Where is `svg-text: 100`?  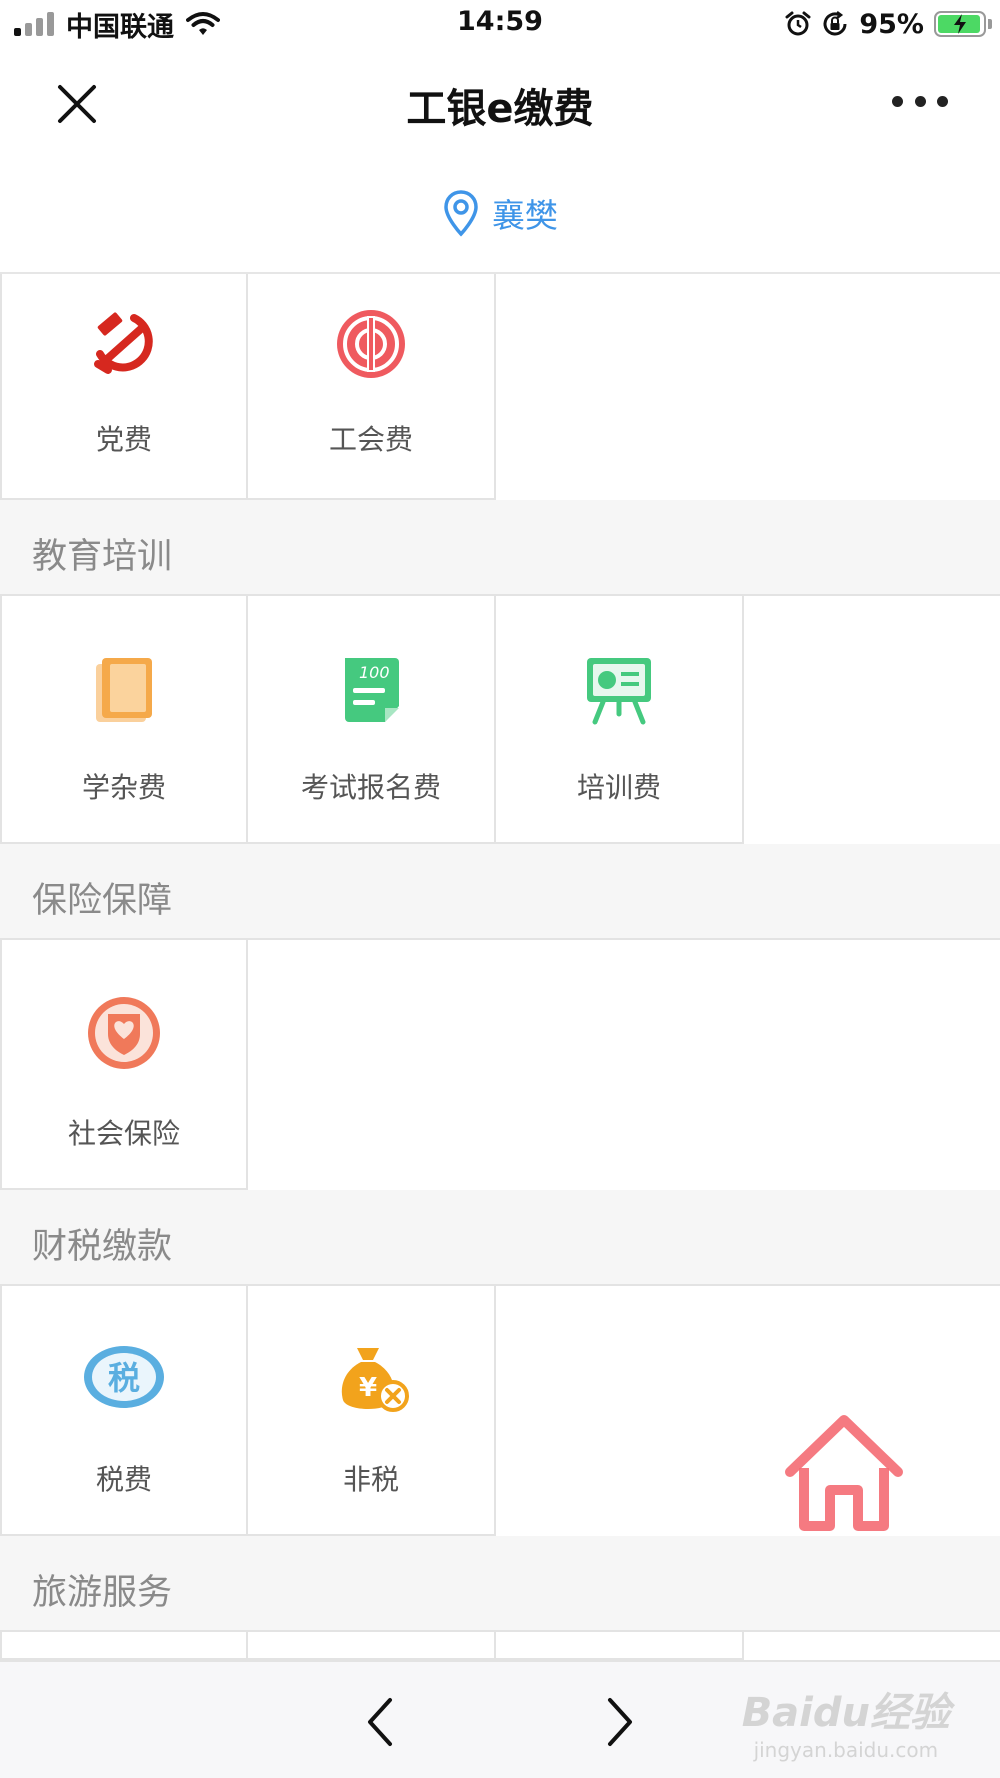 svg-text: 100 is located at coordinates (374, 672).